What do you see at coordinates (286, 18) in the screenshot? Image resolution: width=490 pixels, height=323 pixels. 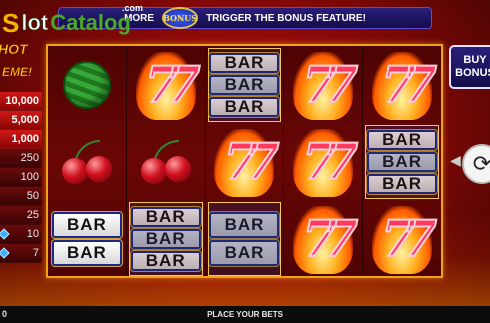 I see `banner-right-text: TRIGGER THE BONUS FEATURE!` at bounding box center [286, 18].